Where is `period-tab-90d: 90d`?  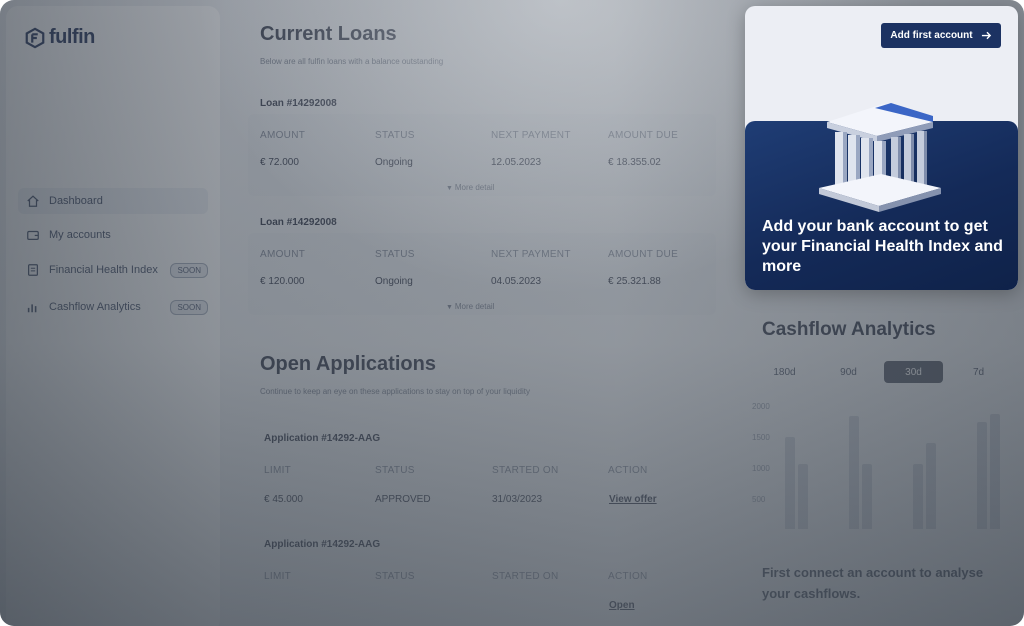
period-tab-90d: 90d is located at coordinates (848, 372).